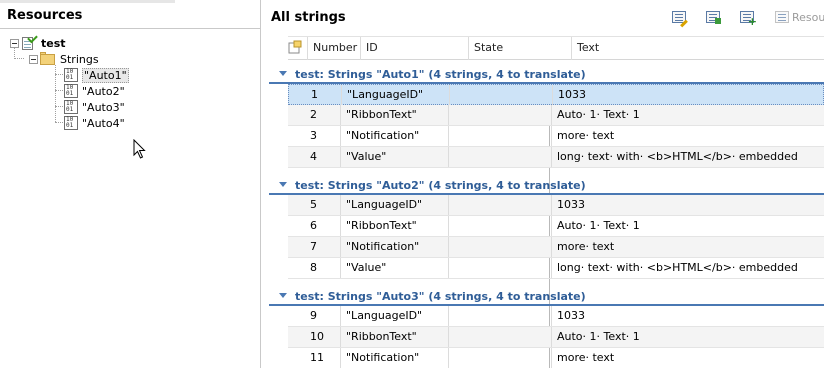  Describe the element at coordinates (414, 48) in the screenshot. I see `column-id: ID` at that location.